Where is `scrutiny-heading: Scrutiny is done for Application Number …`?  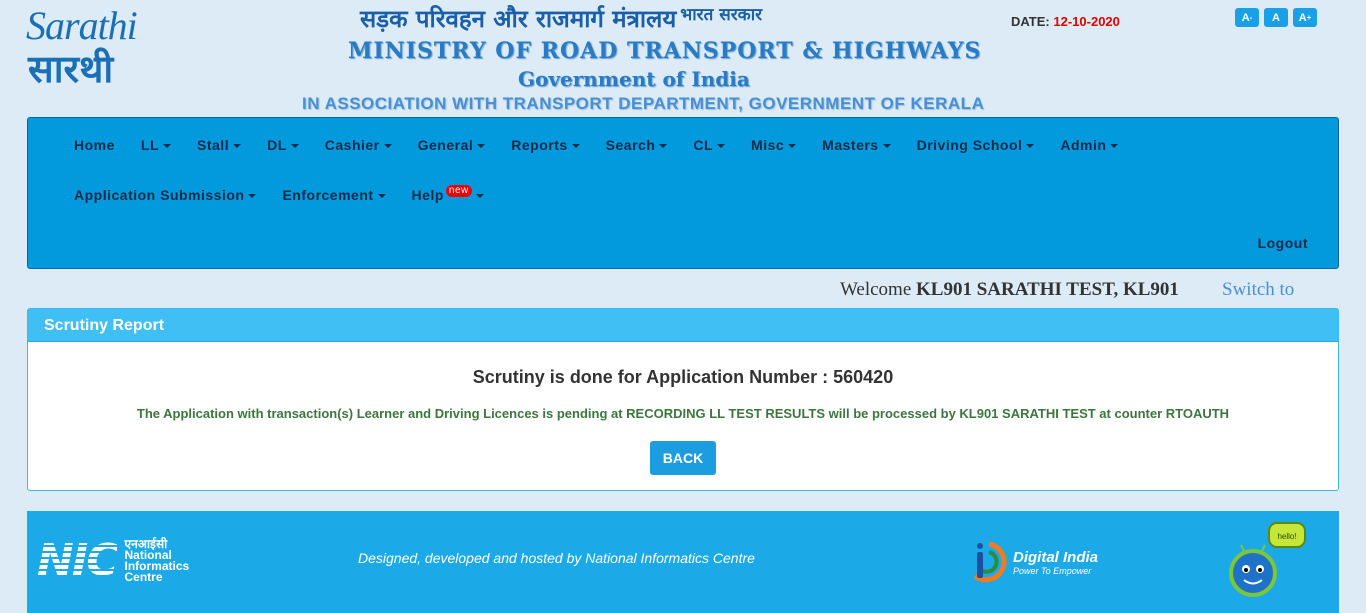
scrutiny-heading: Scrutiny is done for Application Number … is located at coordinates (683, 377).